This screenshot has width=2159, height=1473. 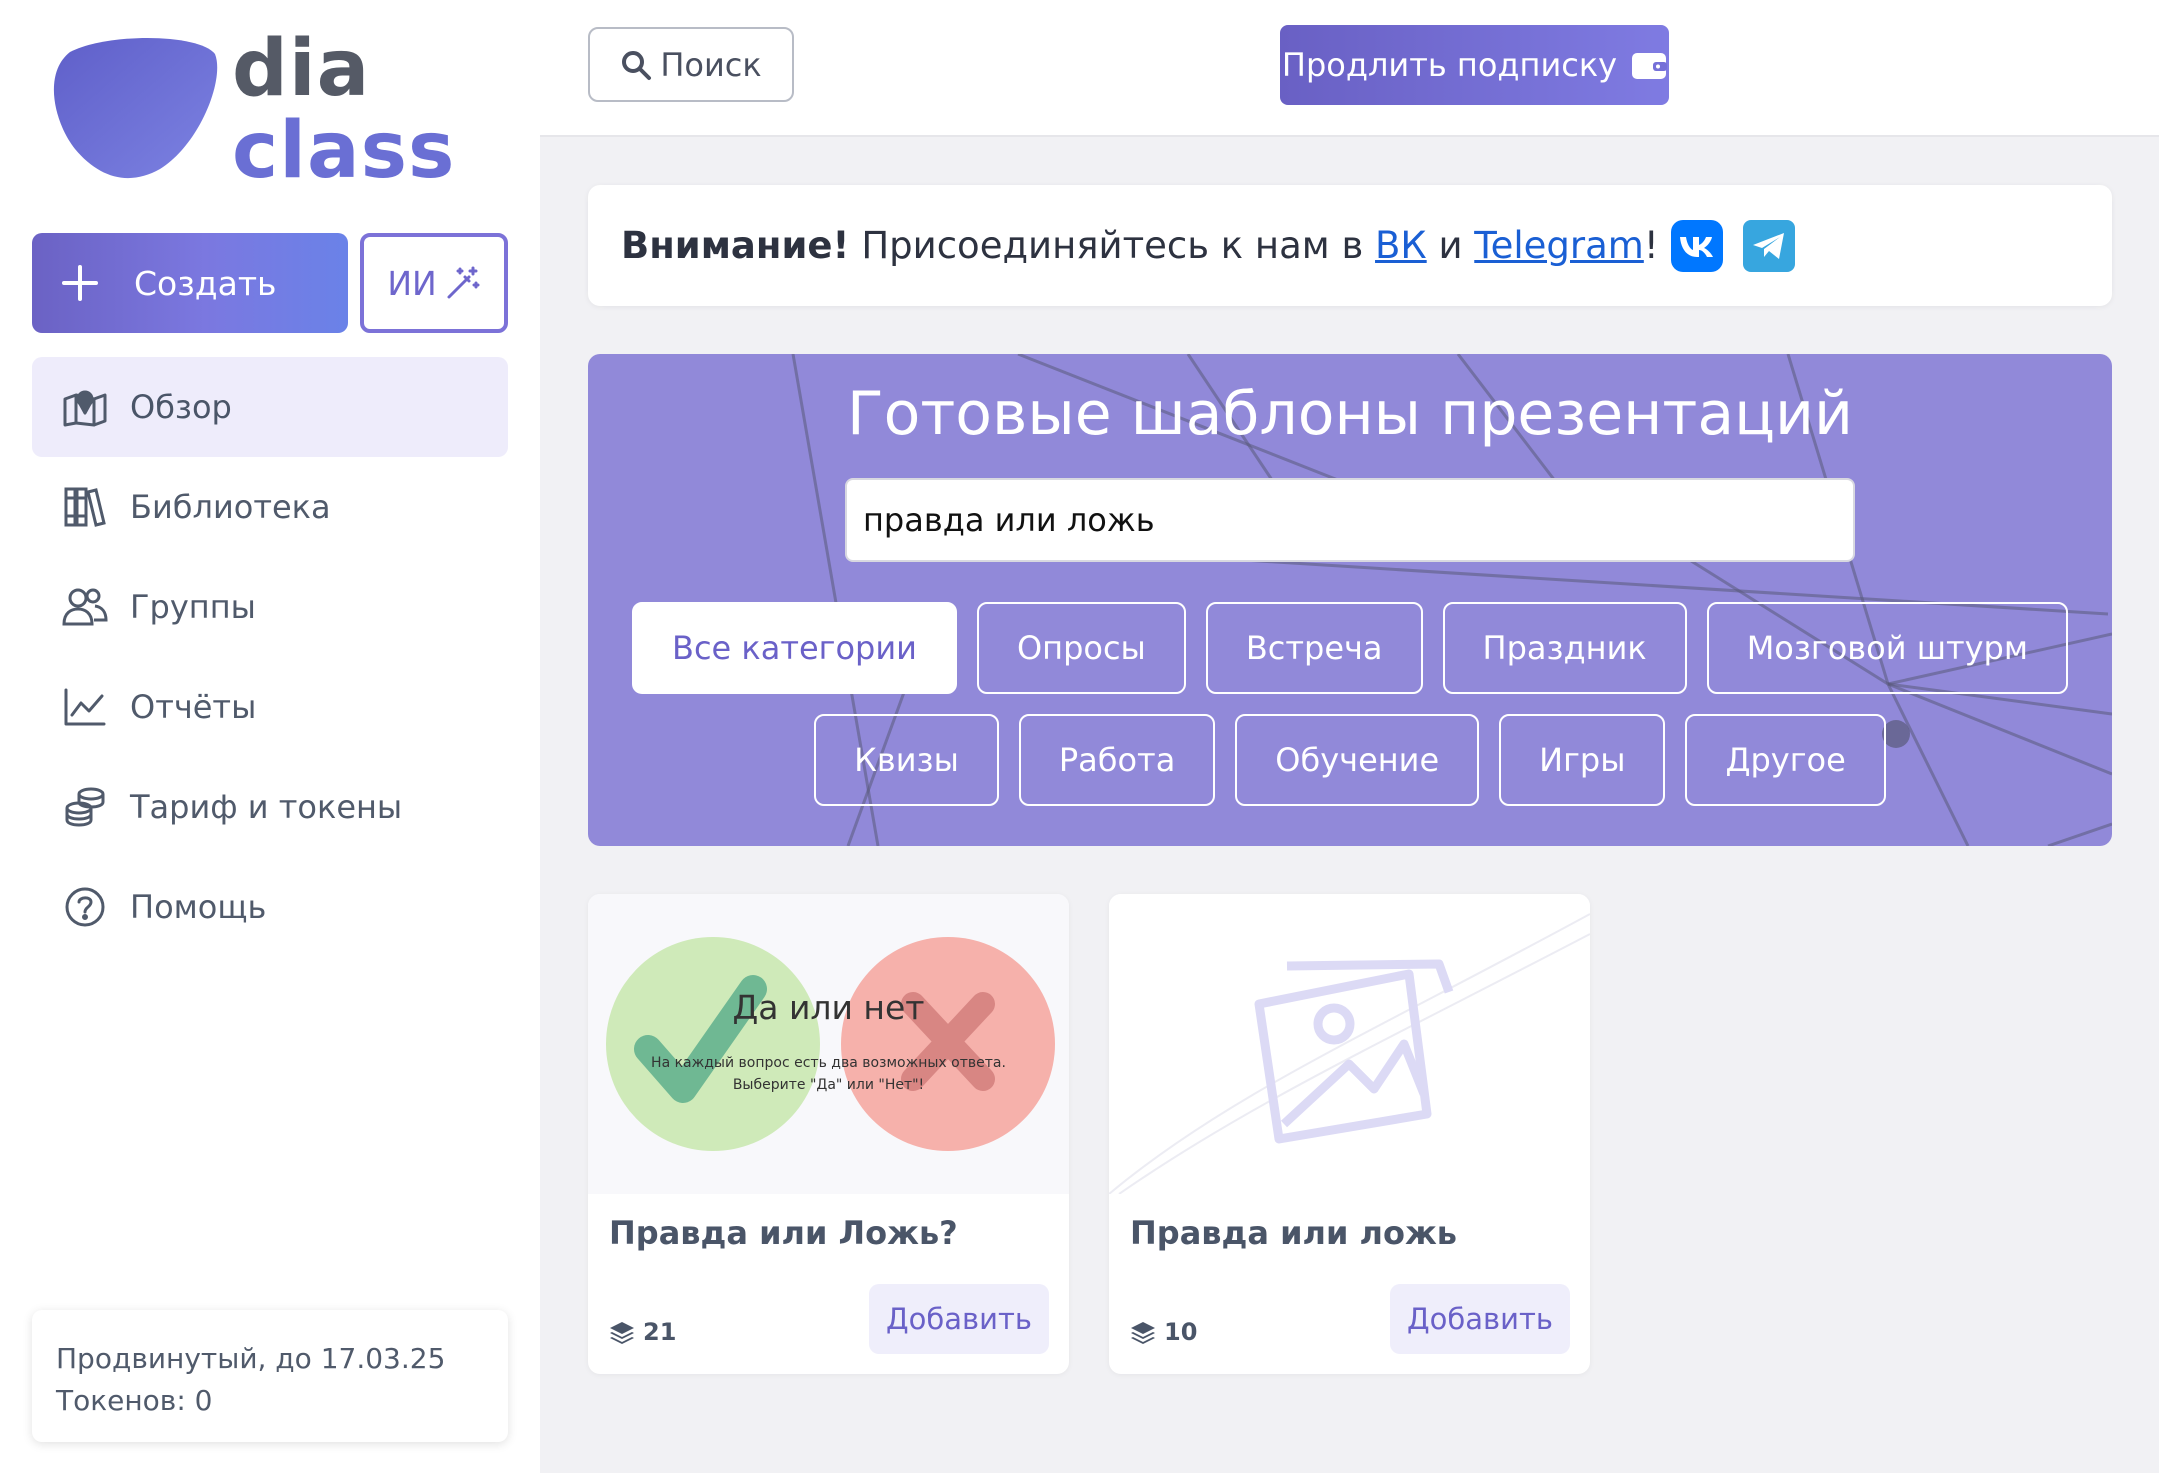 What do you see at coordinates (735, 245) in the screenshot?
I see `notice-bold: Внимание!` at bounding box center [735, 245].